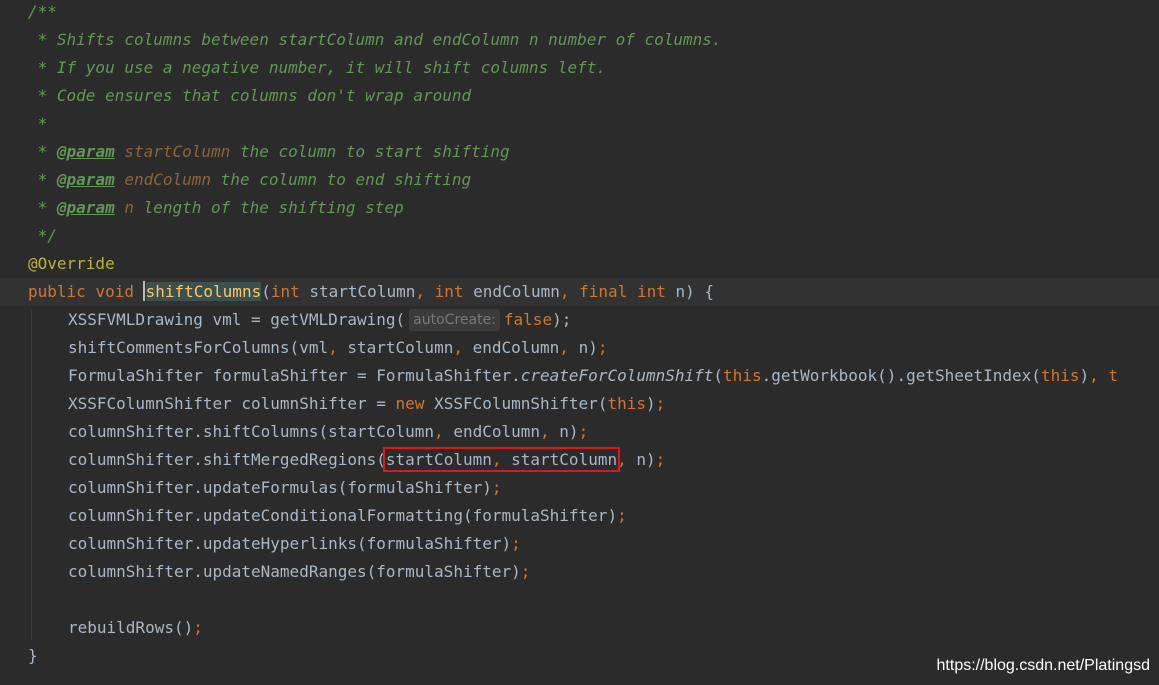  I want to click on code-segment: startColumn, so click(395, 347).